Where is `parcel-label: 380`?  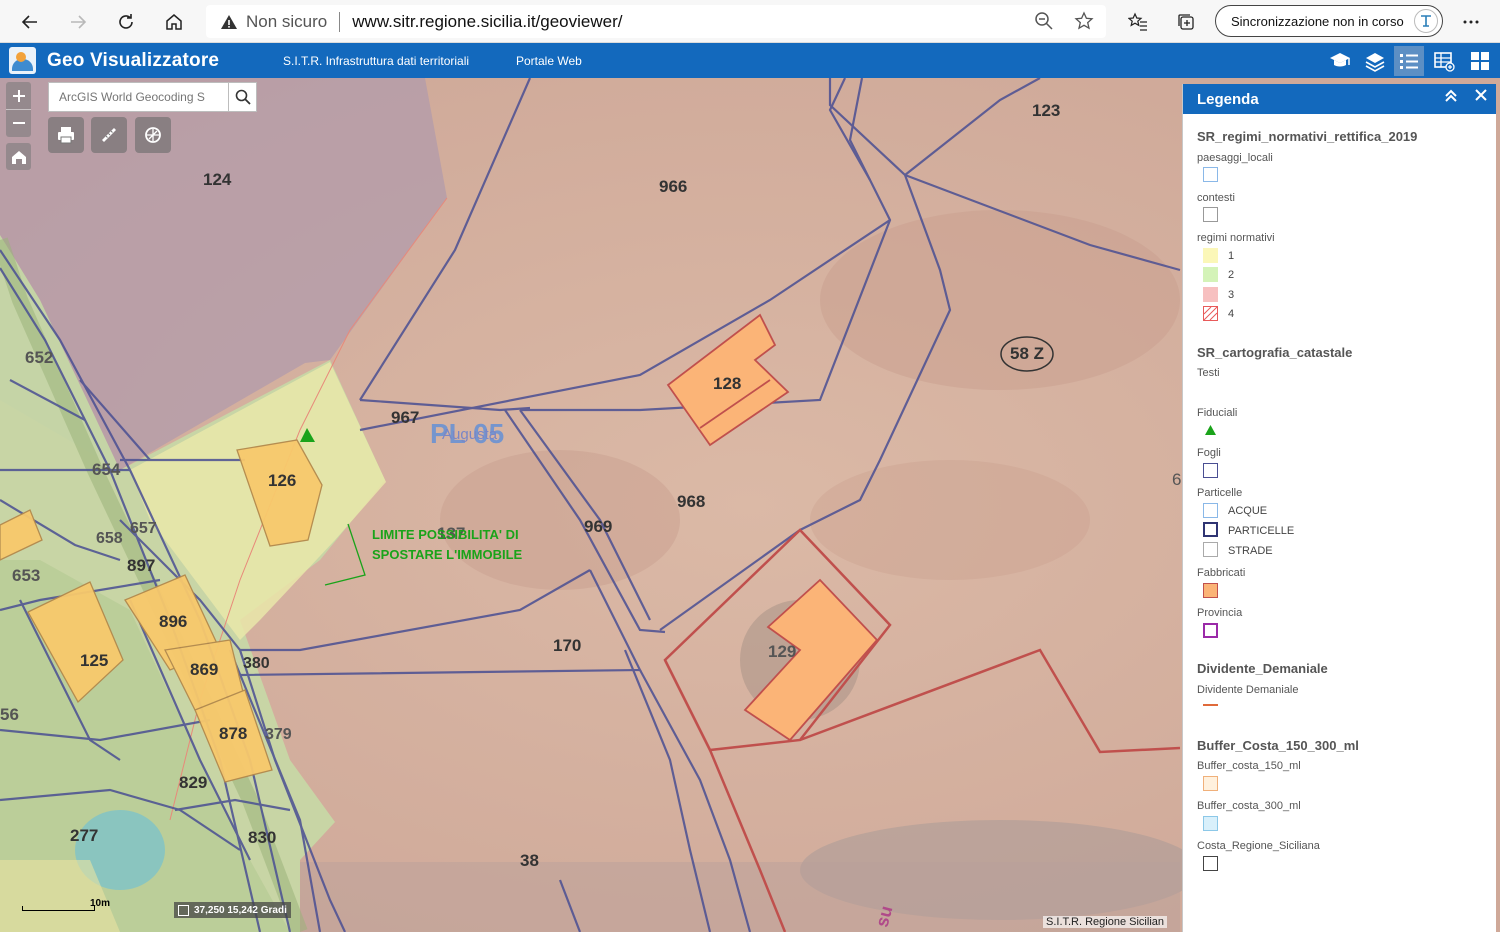
parcel-label: 380 is located at coordinates (256, 663).